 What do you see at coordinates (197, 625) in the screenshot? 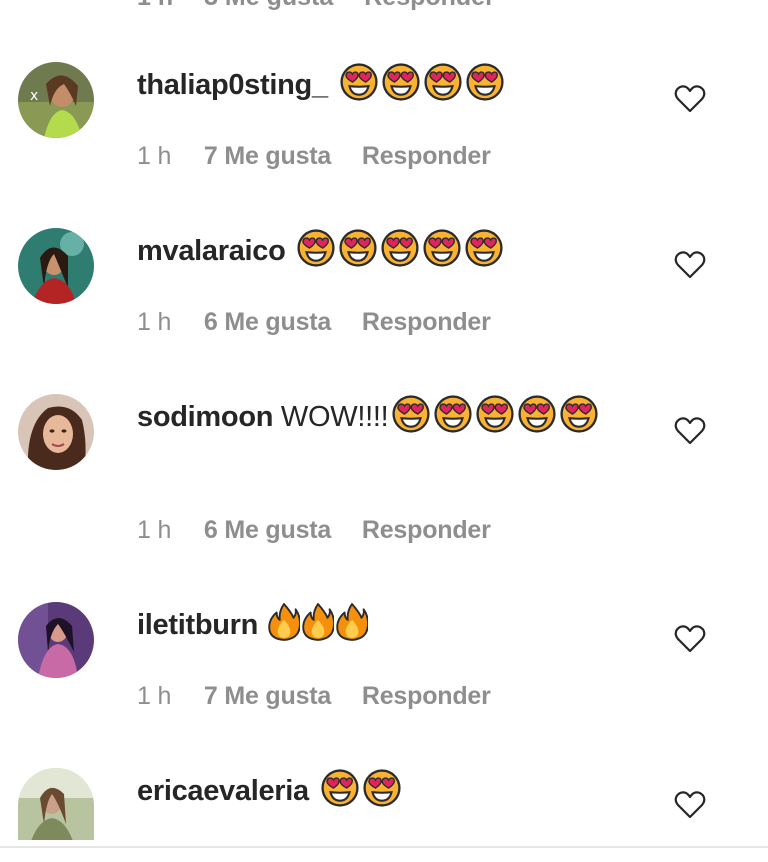
I see `comment-username: iletitburn` at bounding box center [197, 625].